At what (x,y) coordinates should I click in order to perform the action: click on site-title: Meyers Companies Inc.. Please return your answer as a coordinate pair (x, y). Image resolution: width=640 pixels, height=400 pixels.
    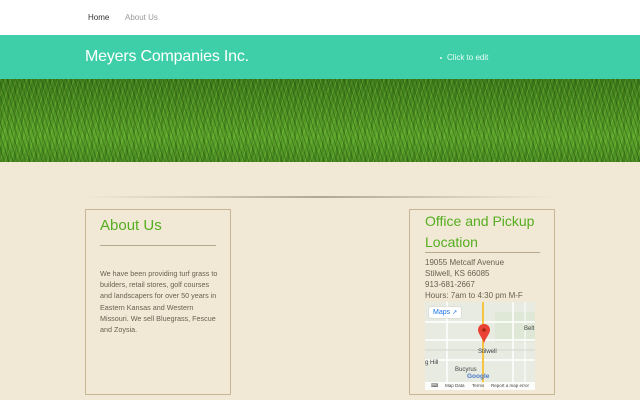
    Looking at the image, I should click on (167, 56).